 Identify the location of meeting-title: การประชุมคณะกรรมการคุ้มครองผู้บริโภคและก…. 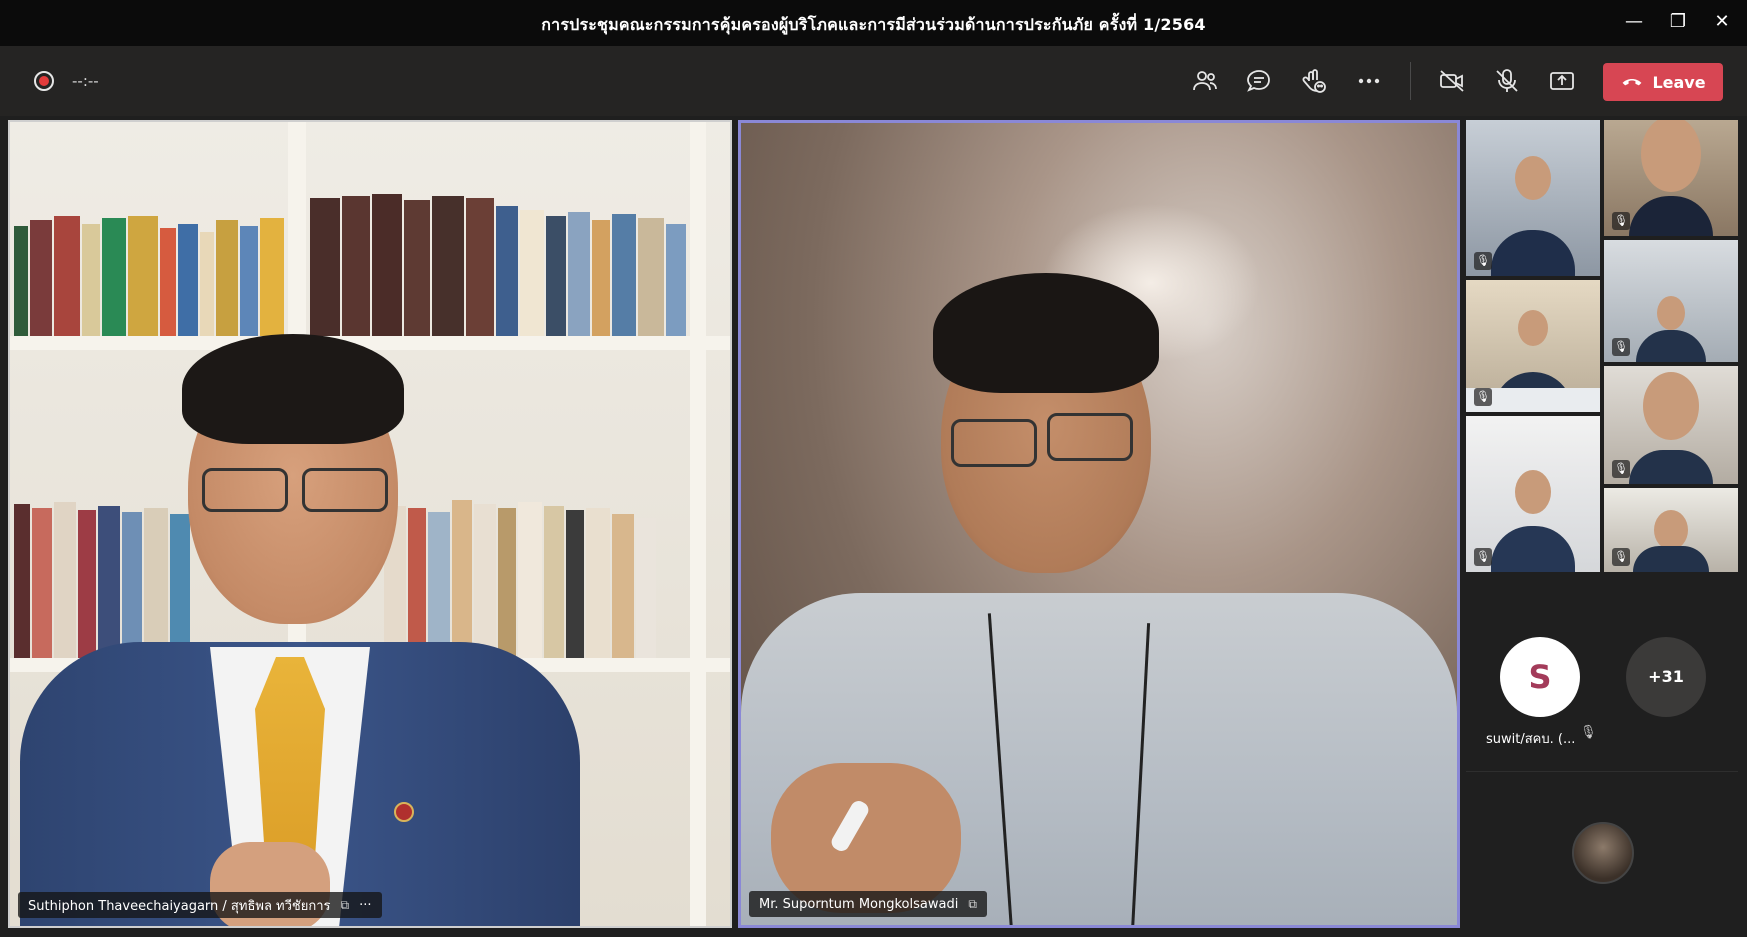
(873, 24).